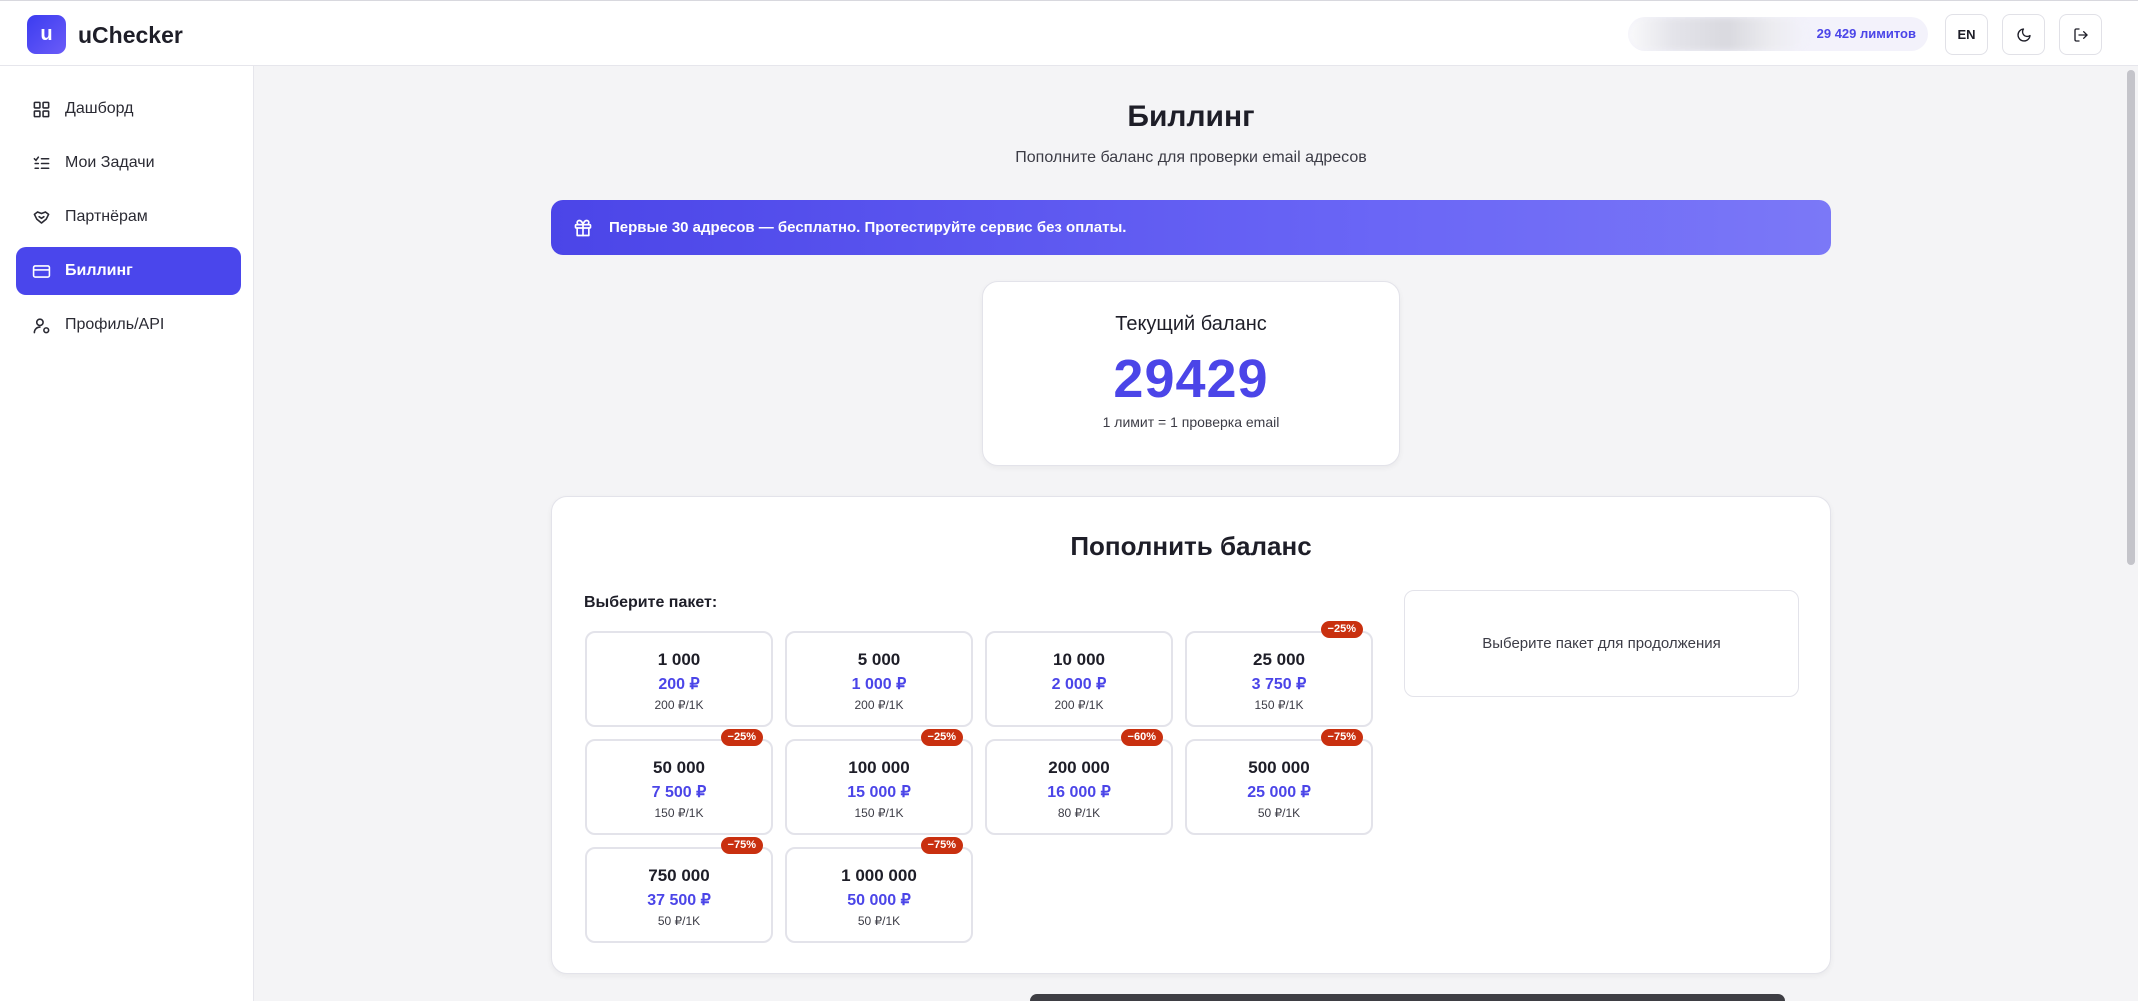 This screenshot has height=1001, width=2138. What do you see at coordinates (115, 324) in the screenshot?
I see `sidebar-item-label: Профиль/API` at bounding box center [115, 324].